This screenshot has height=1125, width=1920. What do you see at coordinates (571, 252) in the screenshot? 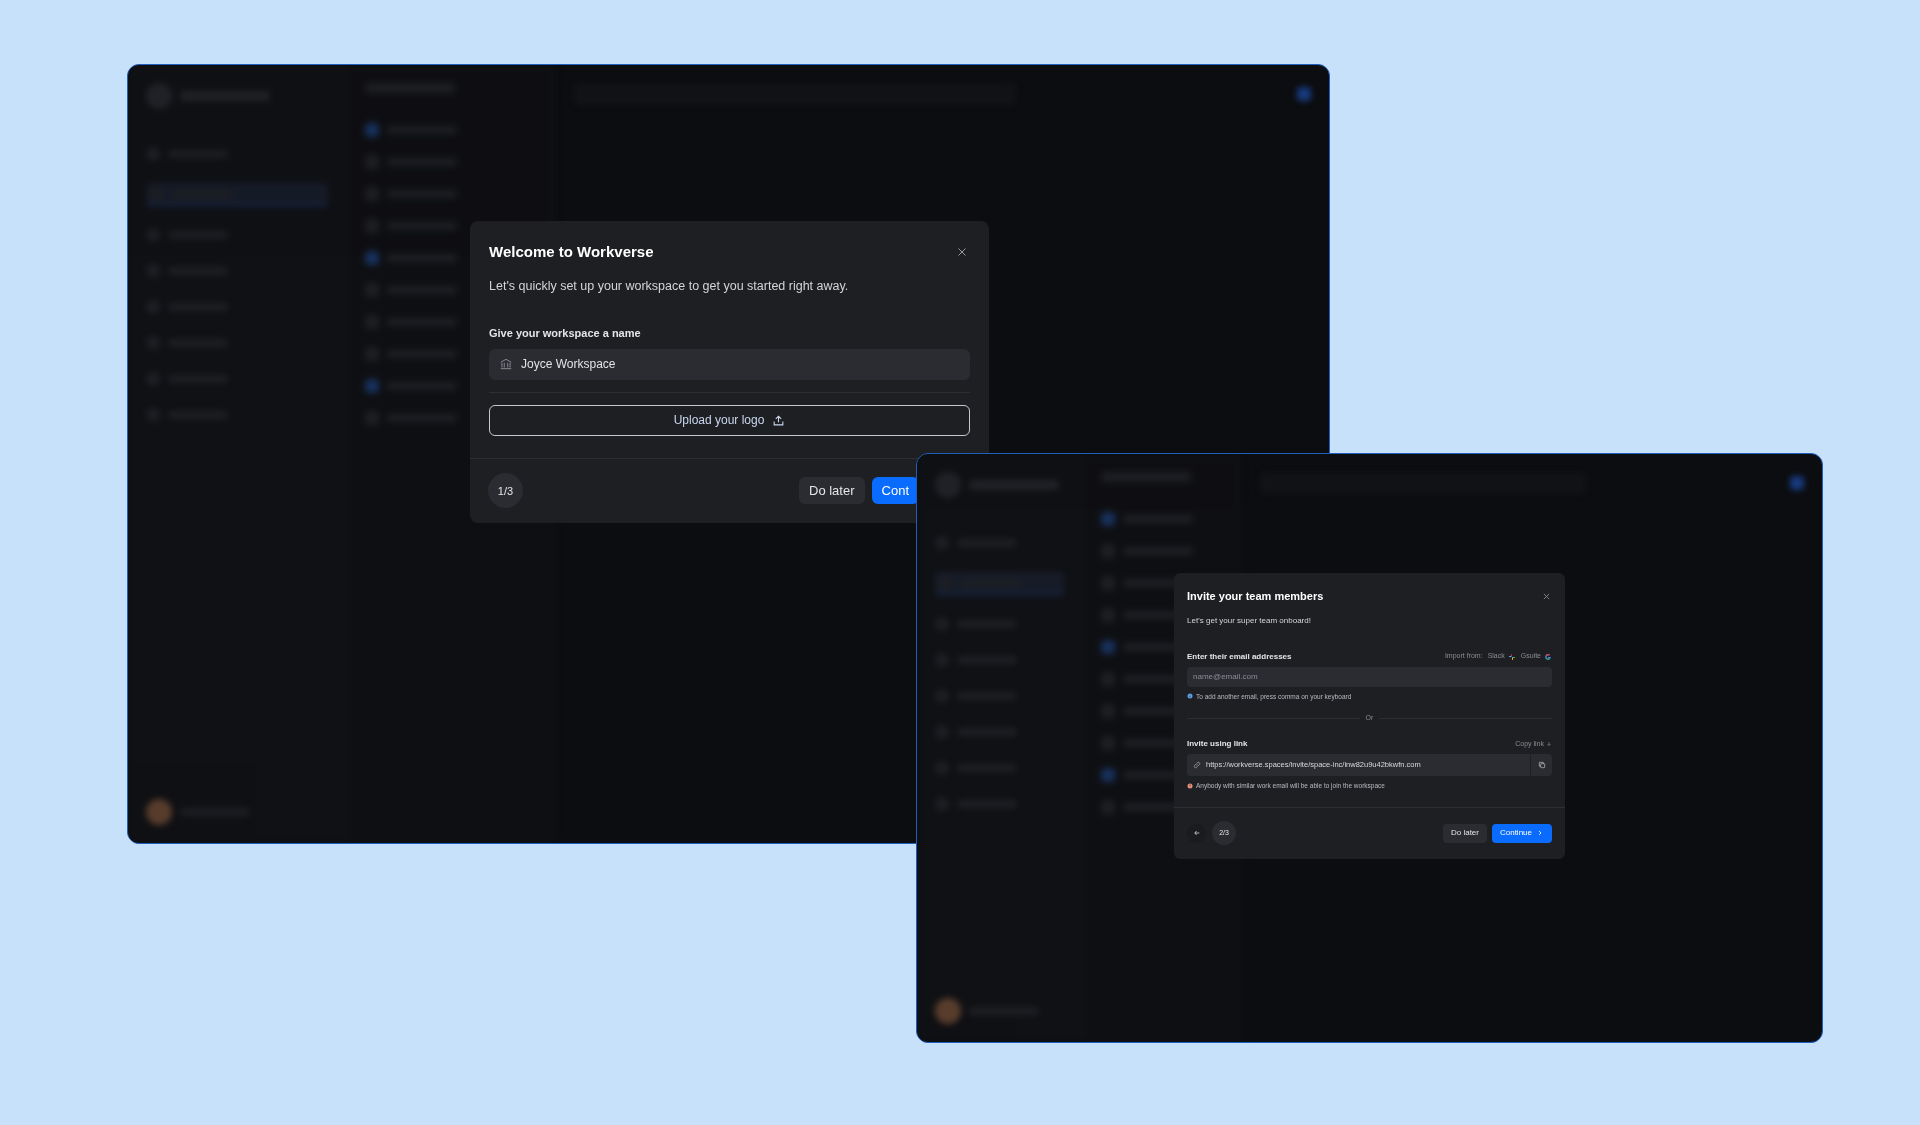
I see `modal-title: Welcome to Workverse` at bounding box center [571, 252].